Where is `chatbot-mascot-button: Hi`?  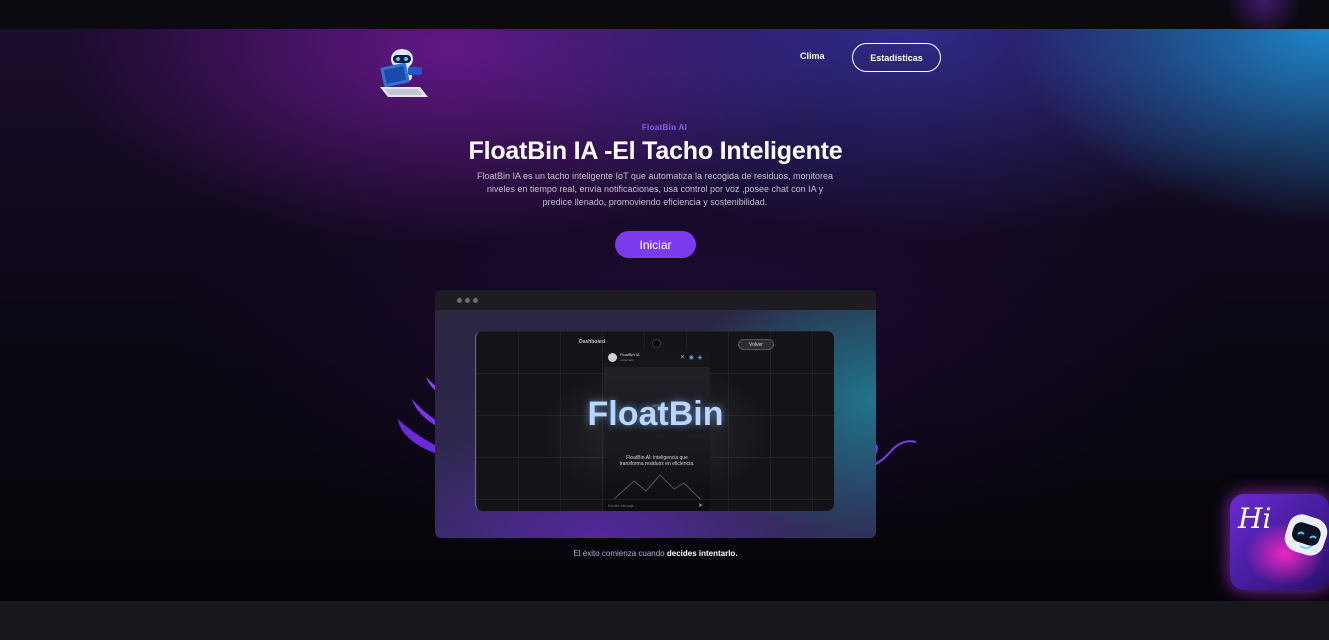 chatbot-mascot-button: Hi is located at coordinates (1279, 542).